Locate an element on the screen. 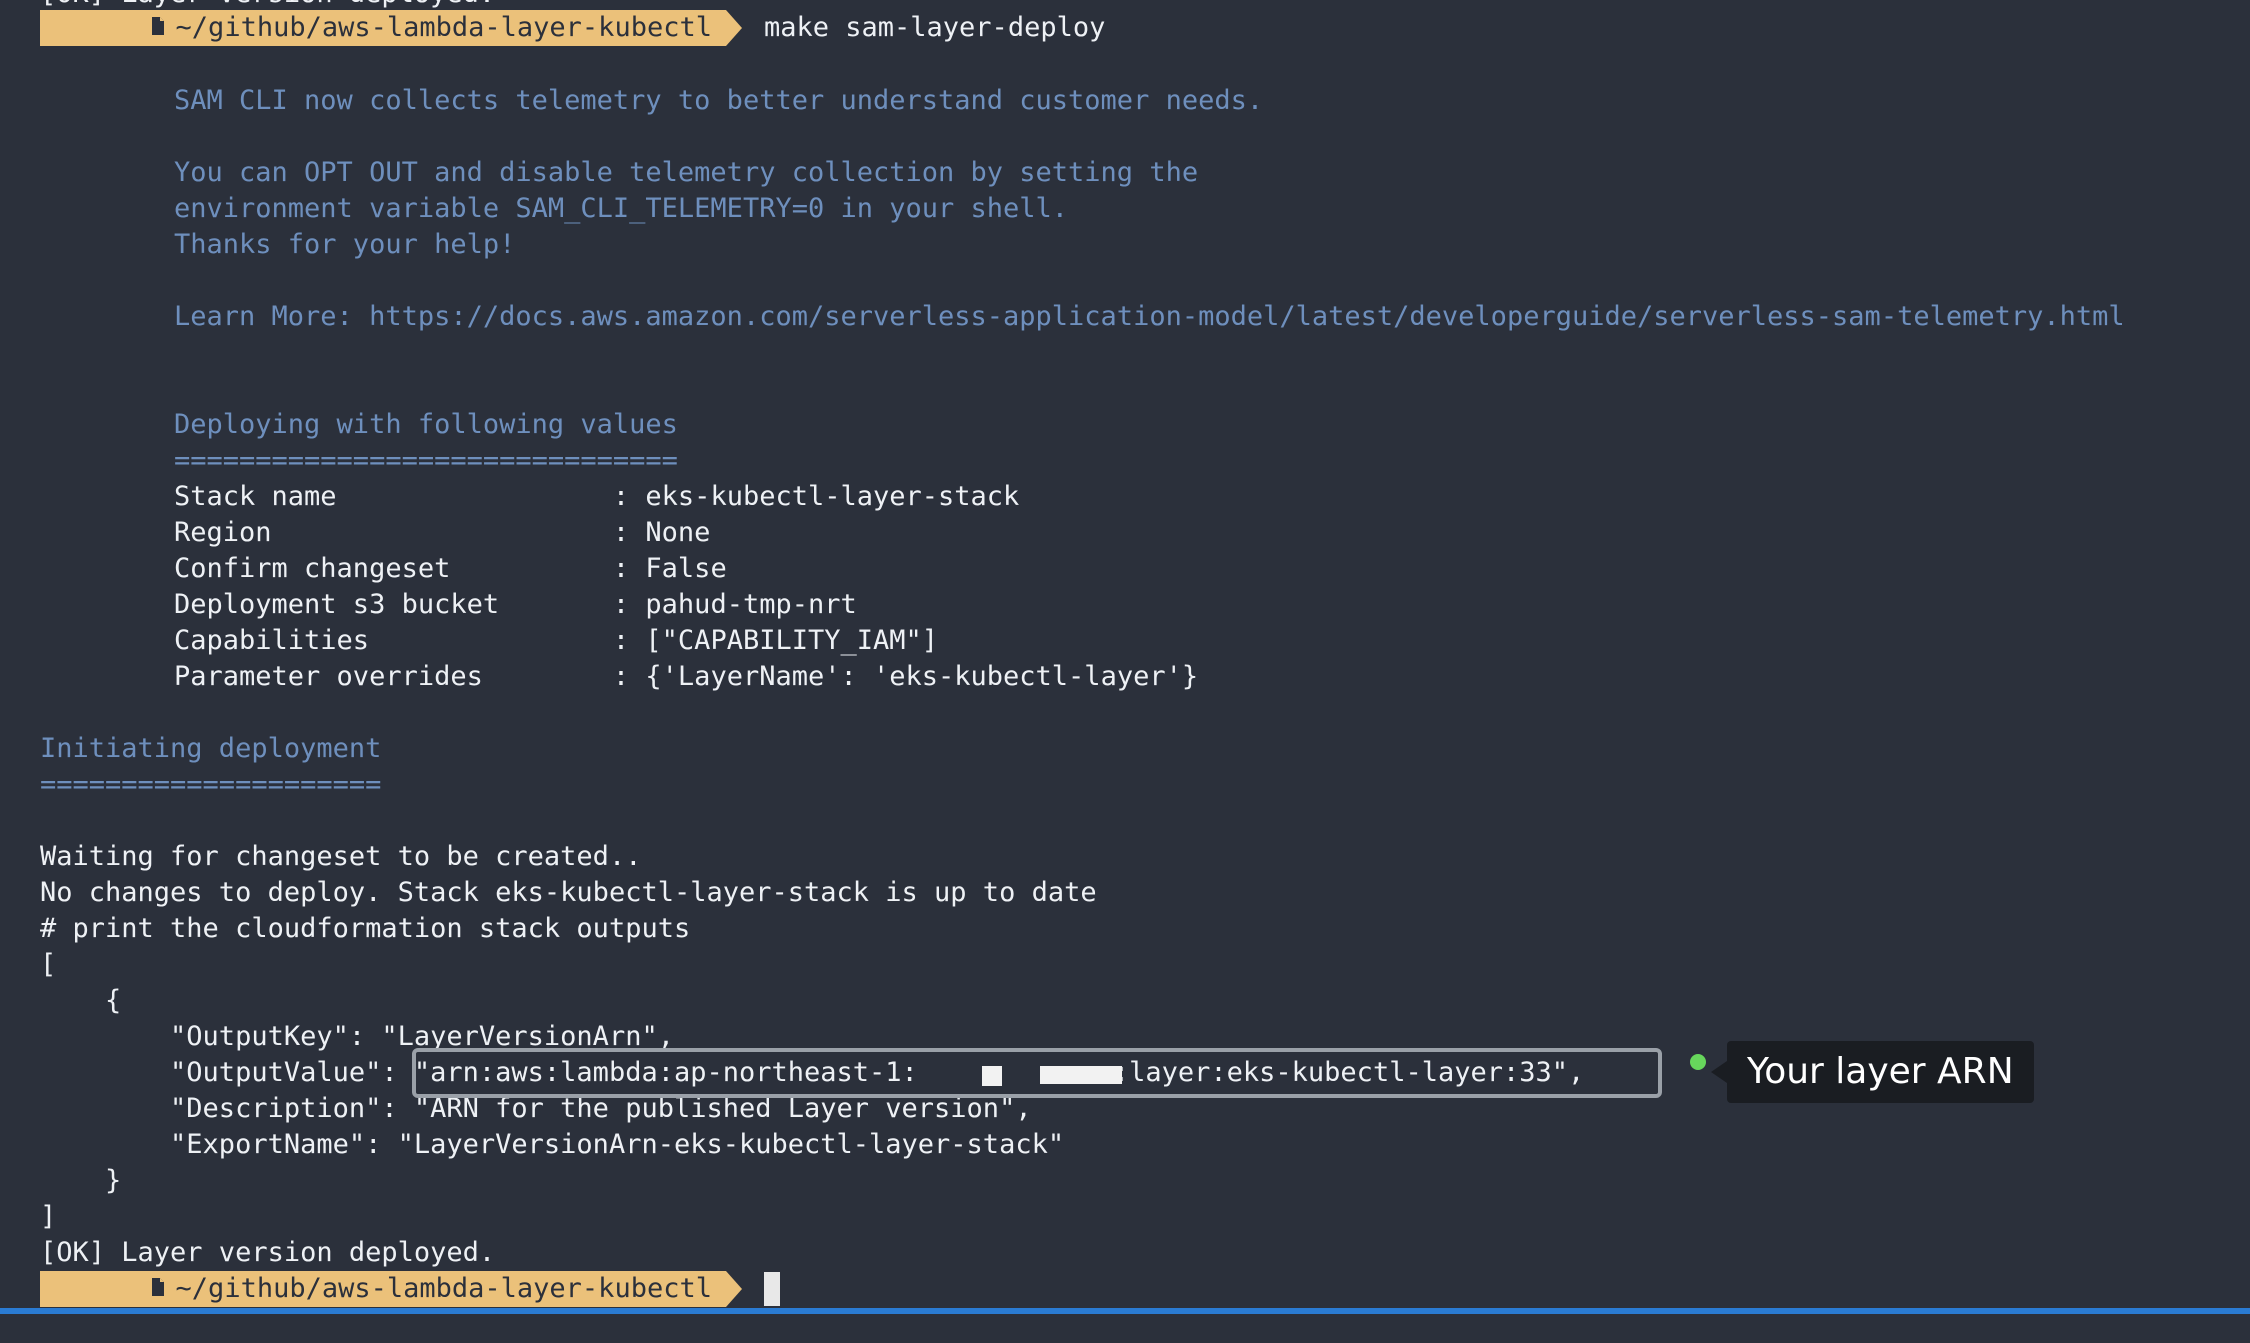  deploy-key: Region is located at coordinates (393, 532).